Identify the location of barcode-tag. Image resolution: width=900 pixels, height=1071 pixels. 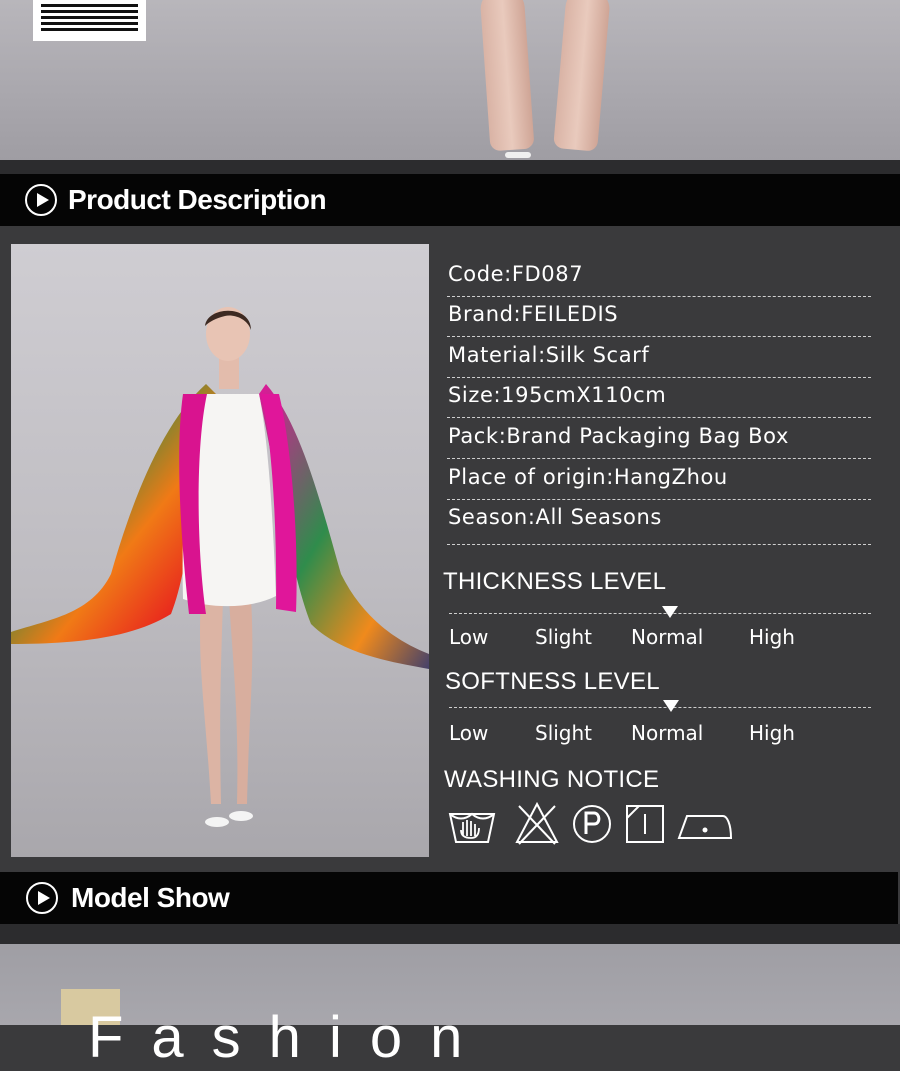
(89, 20).